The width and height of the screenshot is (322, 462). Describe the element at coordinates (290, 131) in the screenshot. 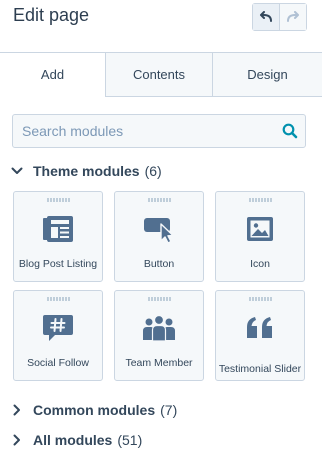

I see `search-icon` at that location.